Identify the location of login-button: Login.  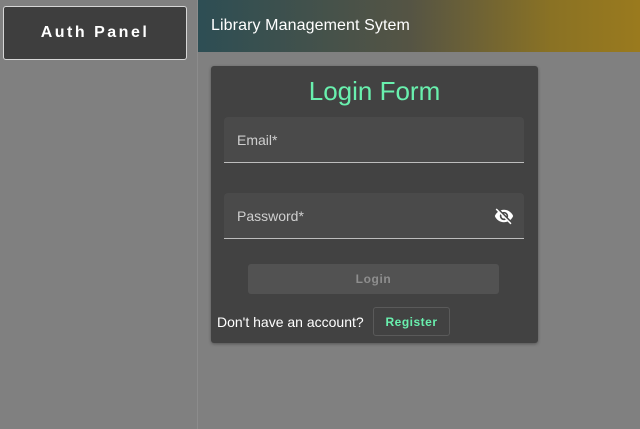
(373, 279).